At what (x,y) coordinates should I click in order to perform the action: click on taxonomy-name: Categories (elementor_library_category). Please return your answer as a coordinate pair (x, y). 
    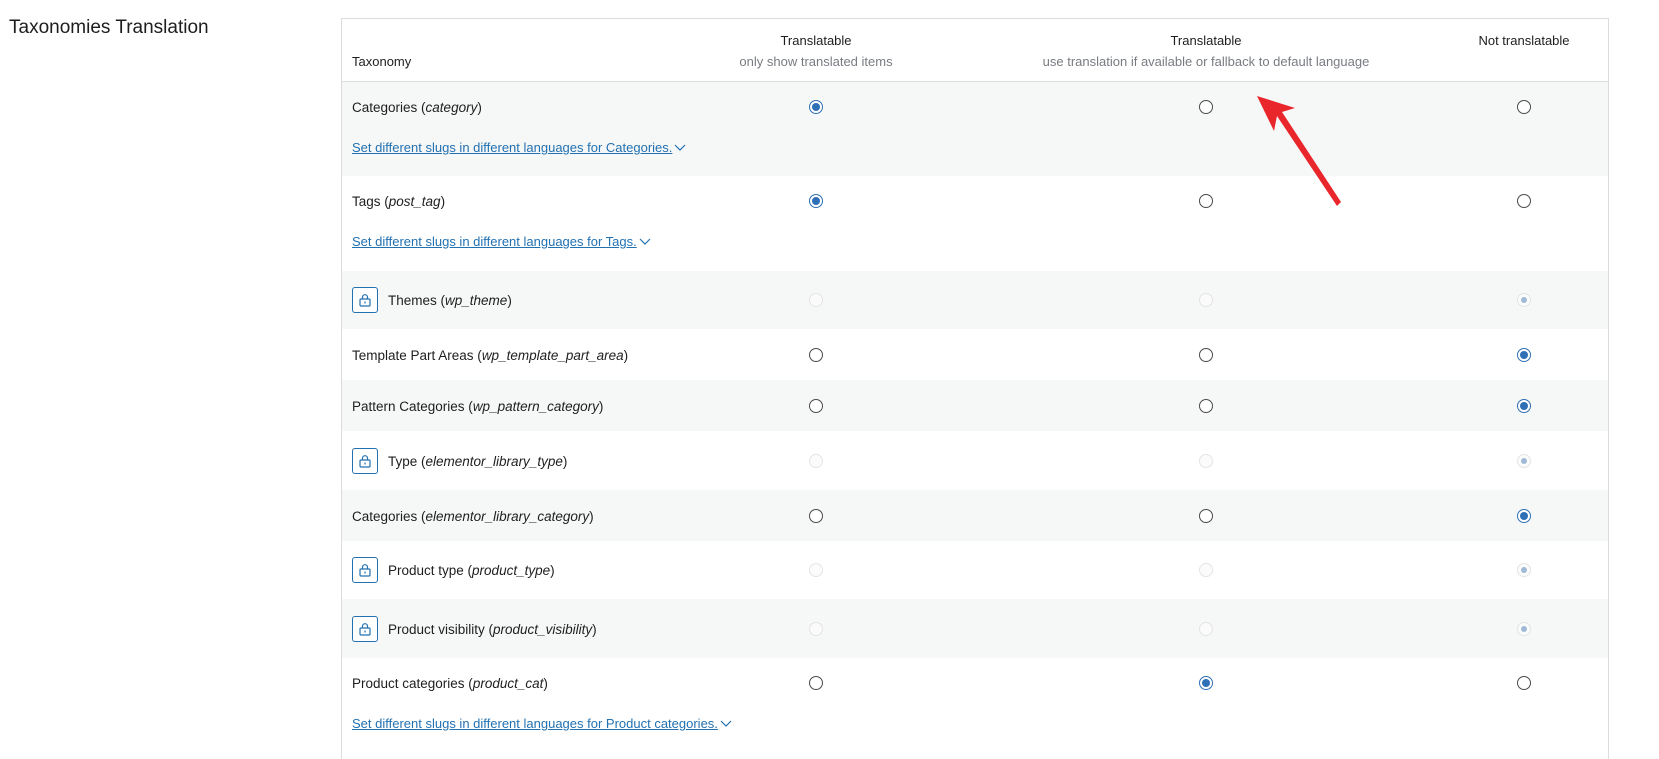
    Looking at the image, I should click on (473, 516).